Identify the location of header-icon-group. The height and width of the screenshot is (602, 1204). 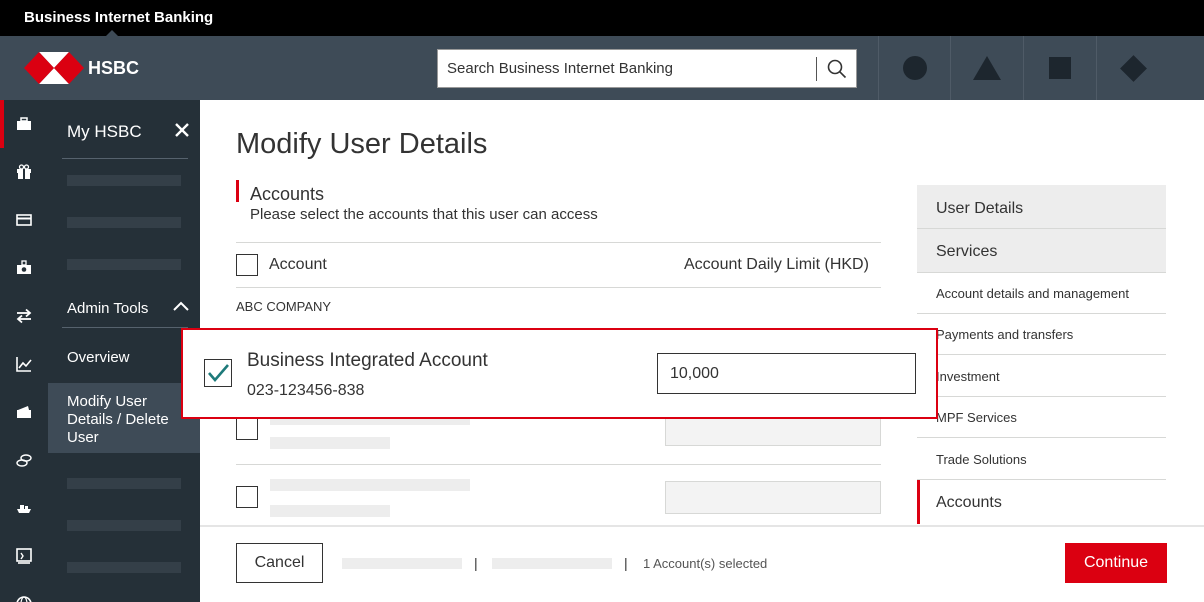
(1023, 68).